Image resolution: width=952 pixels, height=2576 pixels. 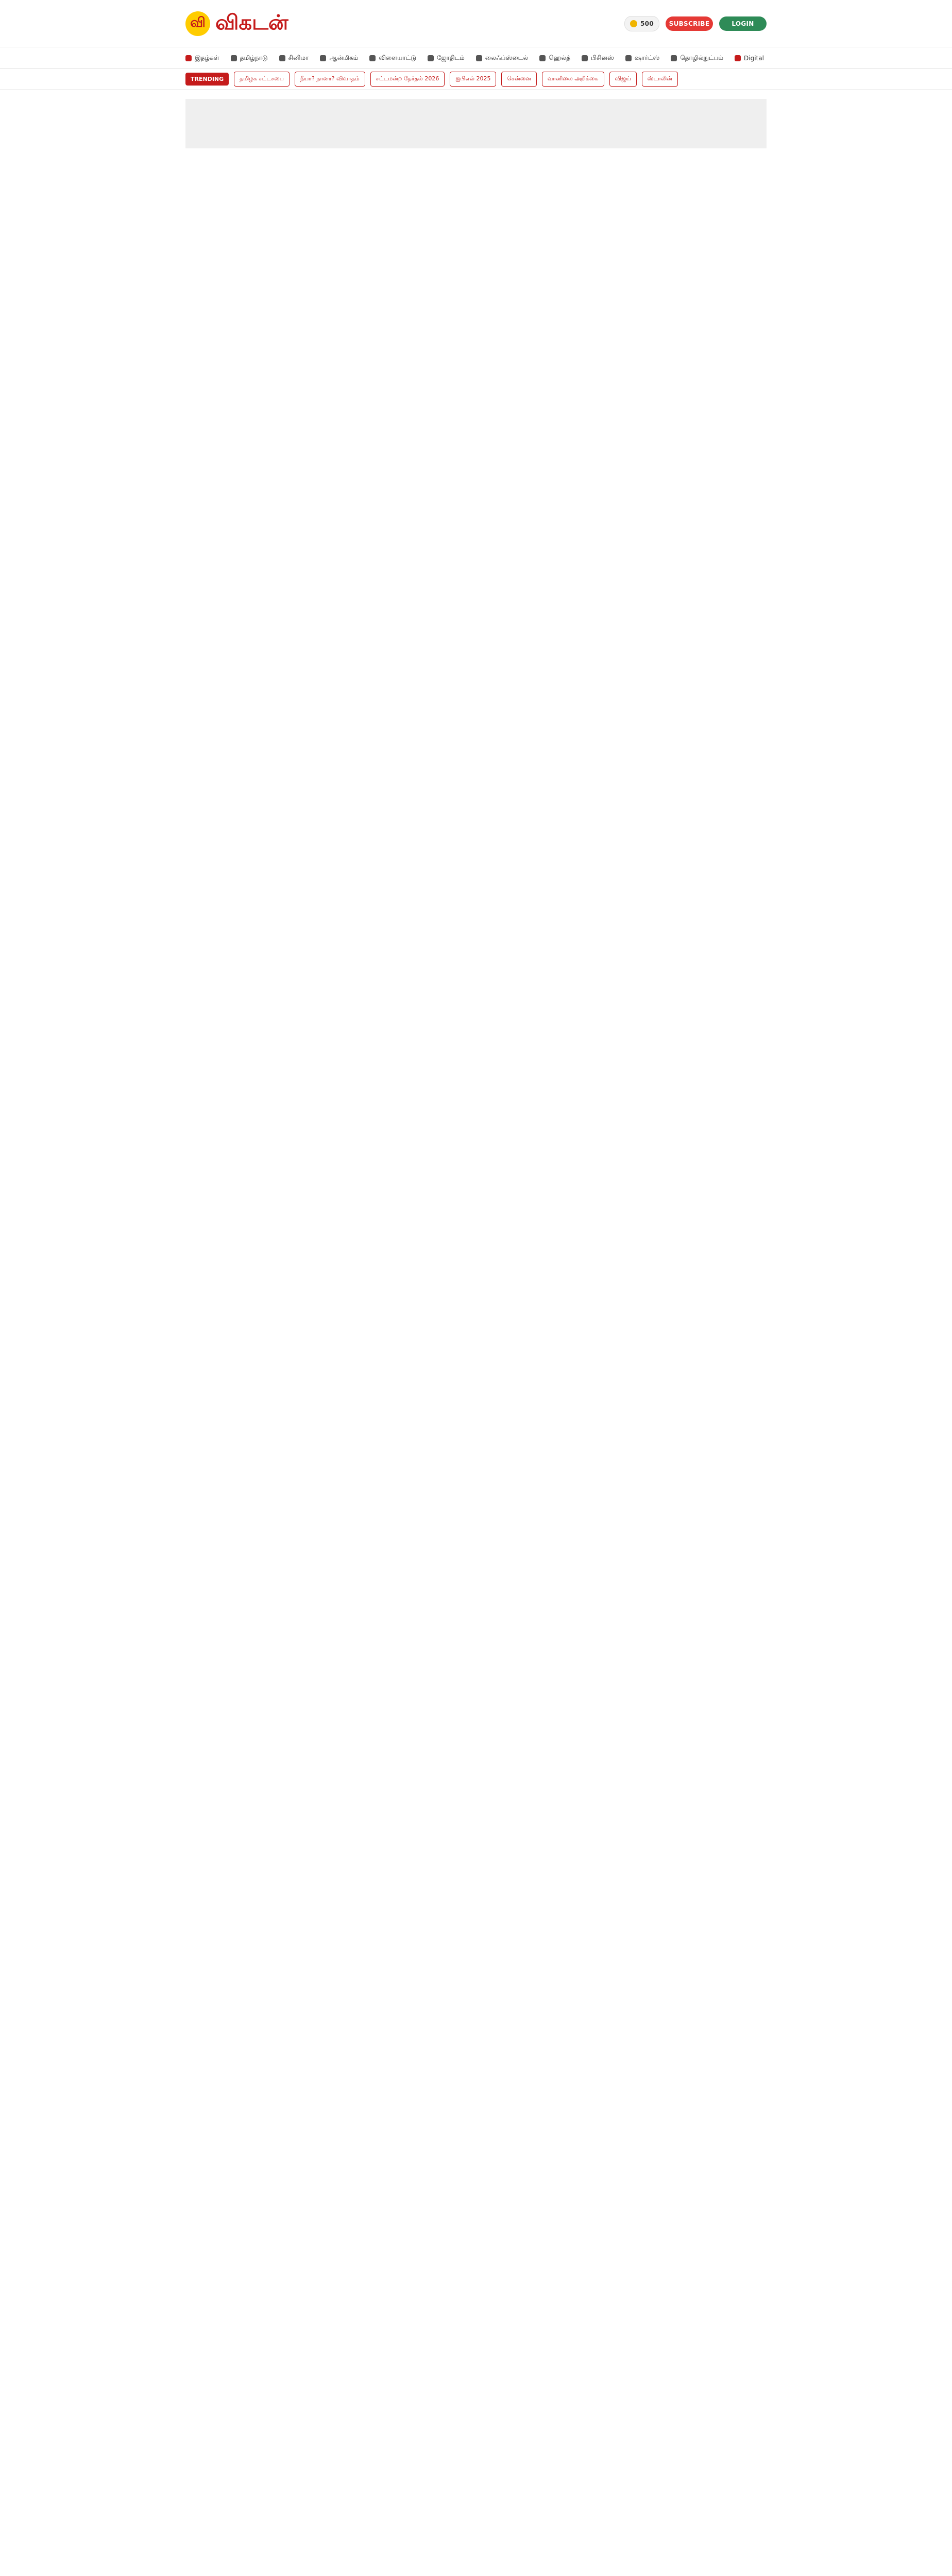 I want to click on nav-label: இதழ்கள், so click(x=207, y=57).